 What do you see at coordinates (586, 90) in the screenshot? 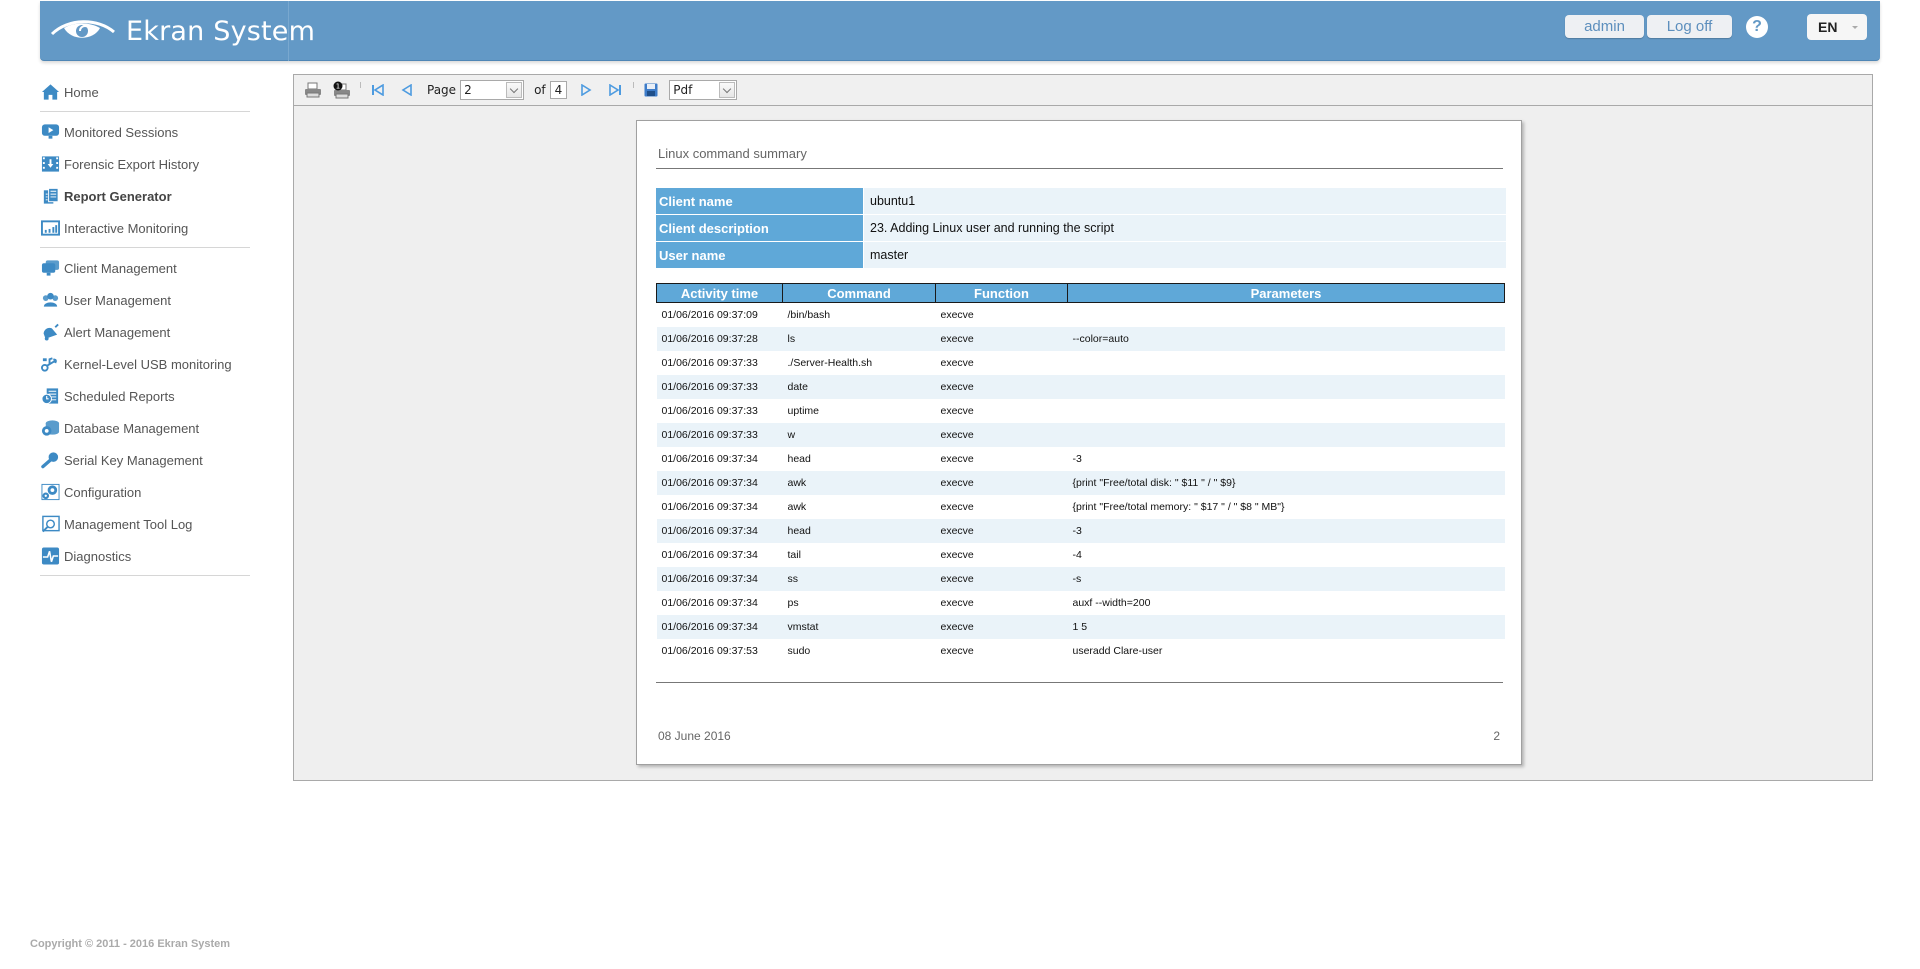
I see `next-page-icon` at bounding box center [586, 90].